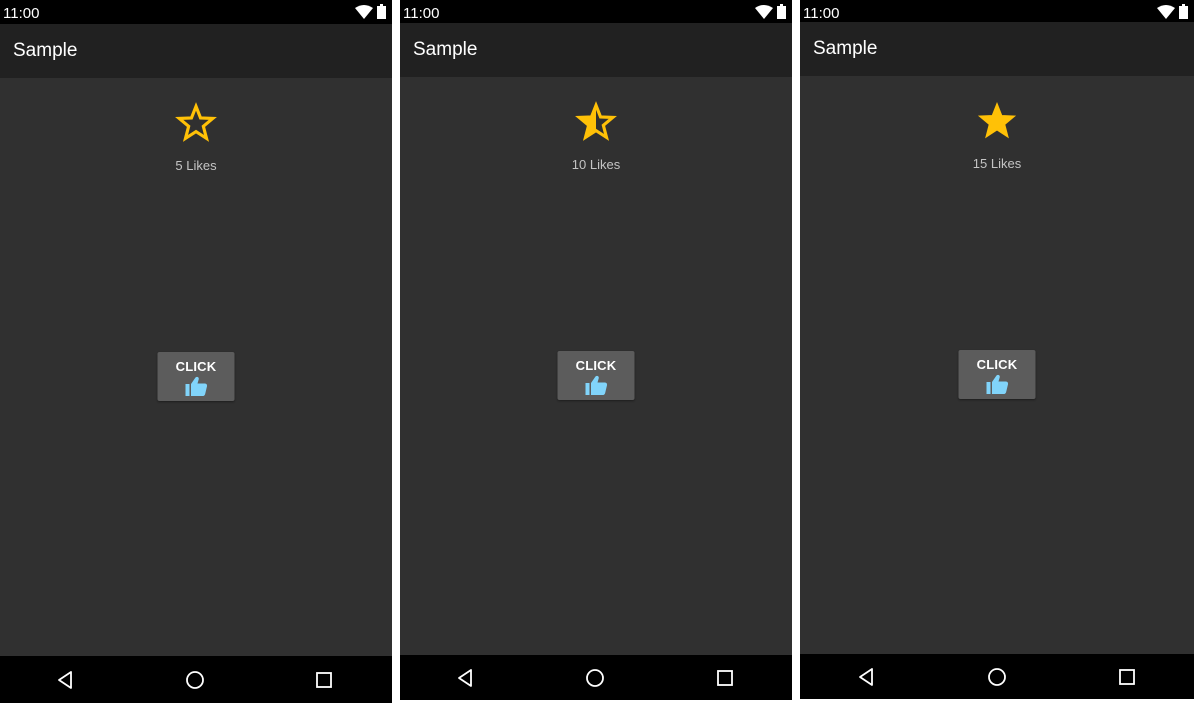 This screenshot has width=1195, height=703. I want to click on likes-count: 10 Likes, so click(596, 164).